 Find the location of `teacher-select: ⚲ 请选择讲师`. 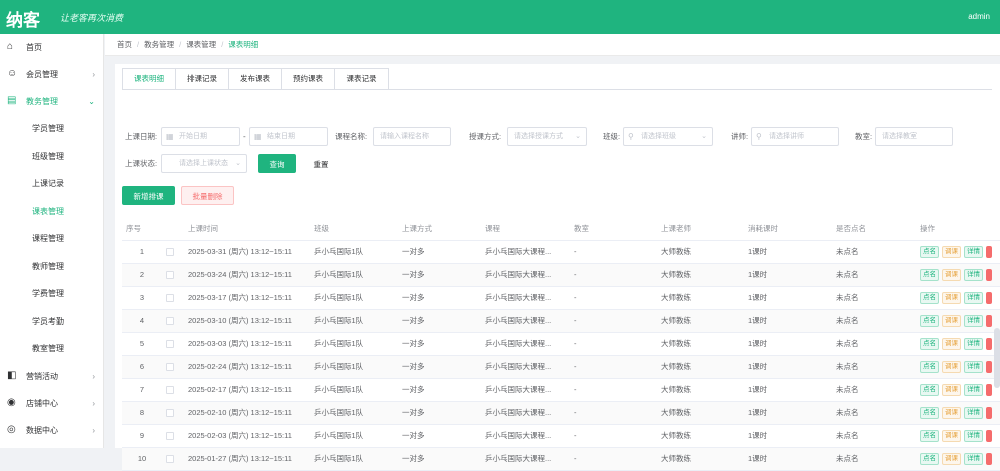

teacher-select: ⚲ 请选择讲师 is located at coordinates (795, 136).